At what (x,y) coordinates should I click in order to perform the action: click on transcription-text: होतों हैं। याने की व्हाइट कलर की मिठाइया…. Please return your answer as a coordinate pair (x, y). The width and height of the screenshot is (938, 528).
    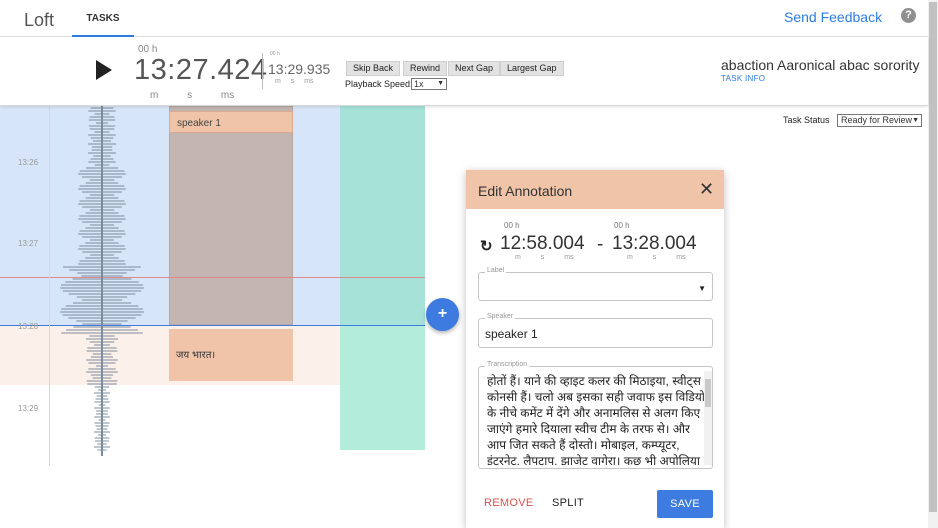
    Looking at the image, I should click on (597, 419).